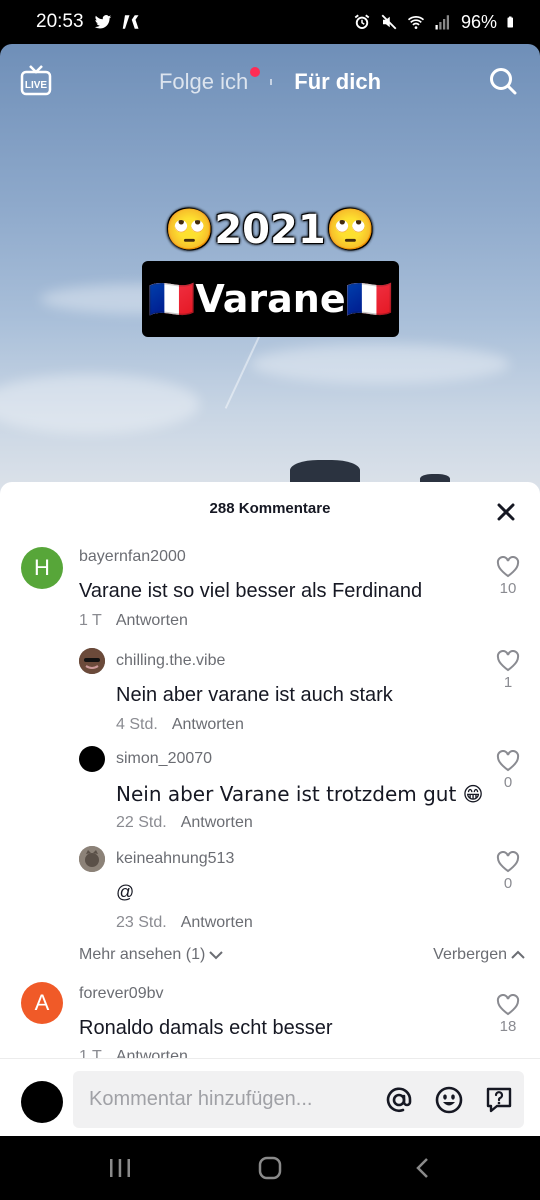 The image size is (540, 1200). What do you see at coordinates (337, 82) in the screenshot?
I see `tab-for-you: Für dich` at bounding box center [337, 82].